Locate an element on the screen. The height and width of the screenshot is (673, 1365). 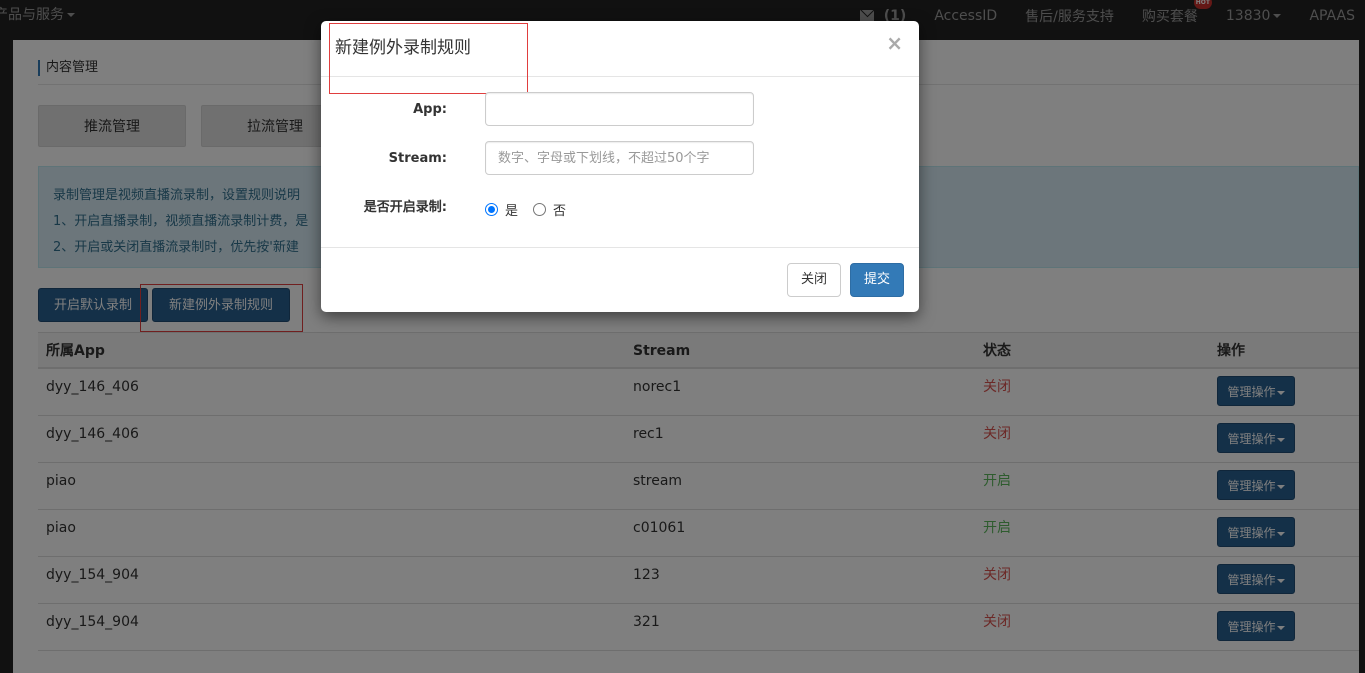
radio-yes-label: 是 is located at coordinates (511, 209).